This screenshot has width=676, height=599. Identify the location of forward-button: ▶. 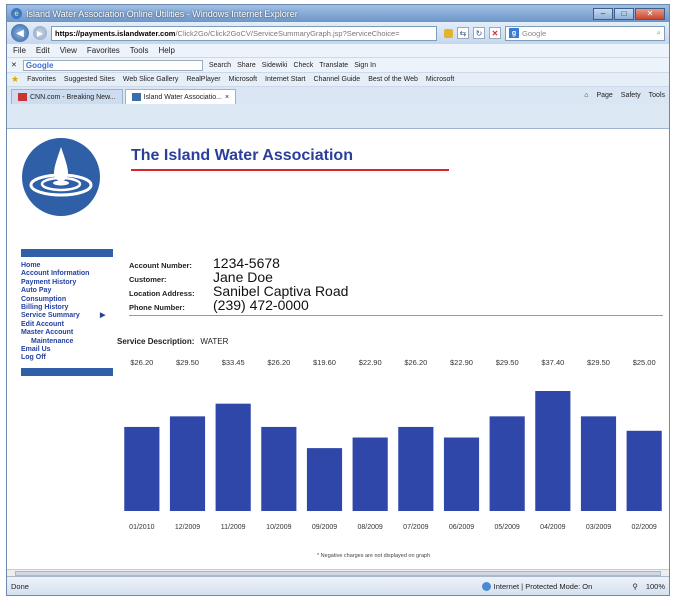
(40, 33).